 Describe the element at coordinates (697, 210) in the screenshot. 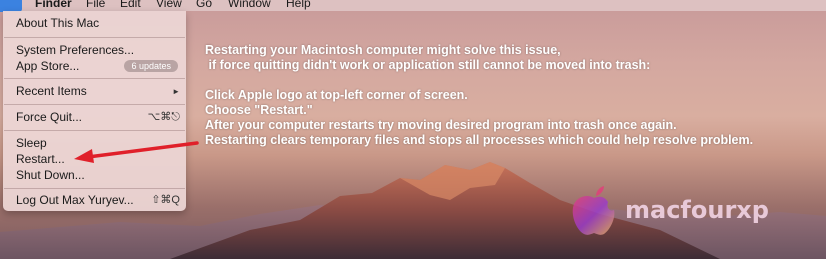

I see `watermark-text: macfourxp` at that location.